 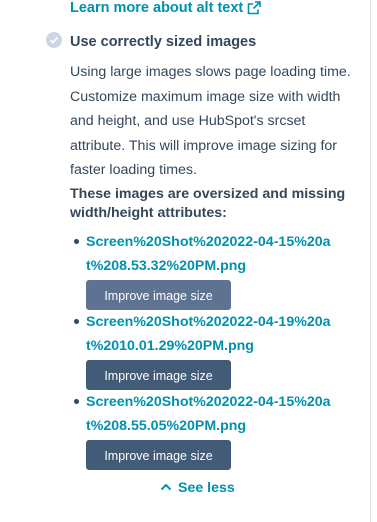 What do you see at coordinates (206, 488) in the screenshot?
I see `see-less-label: See less` at bounding box center [206, 488].